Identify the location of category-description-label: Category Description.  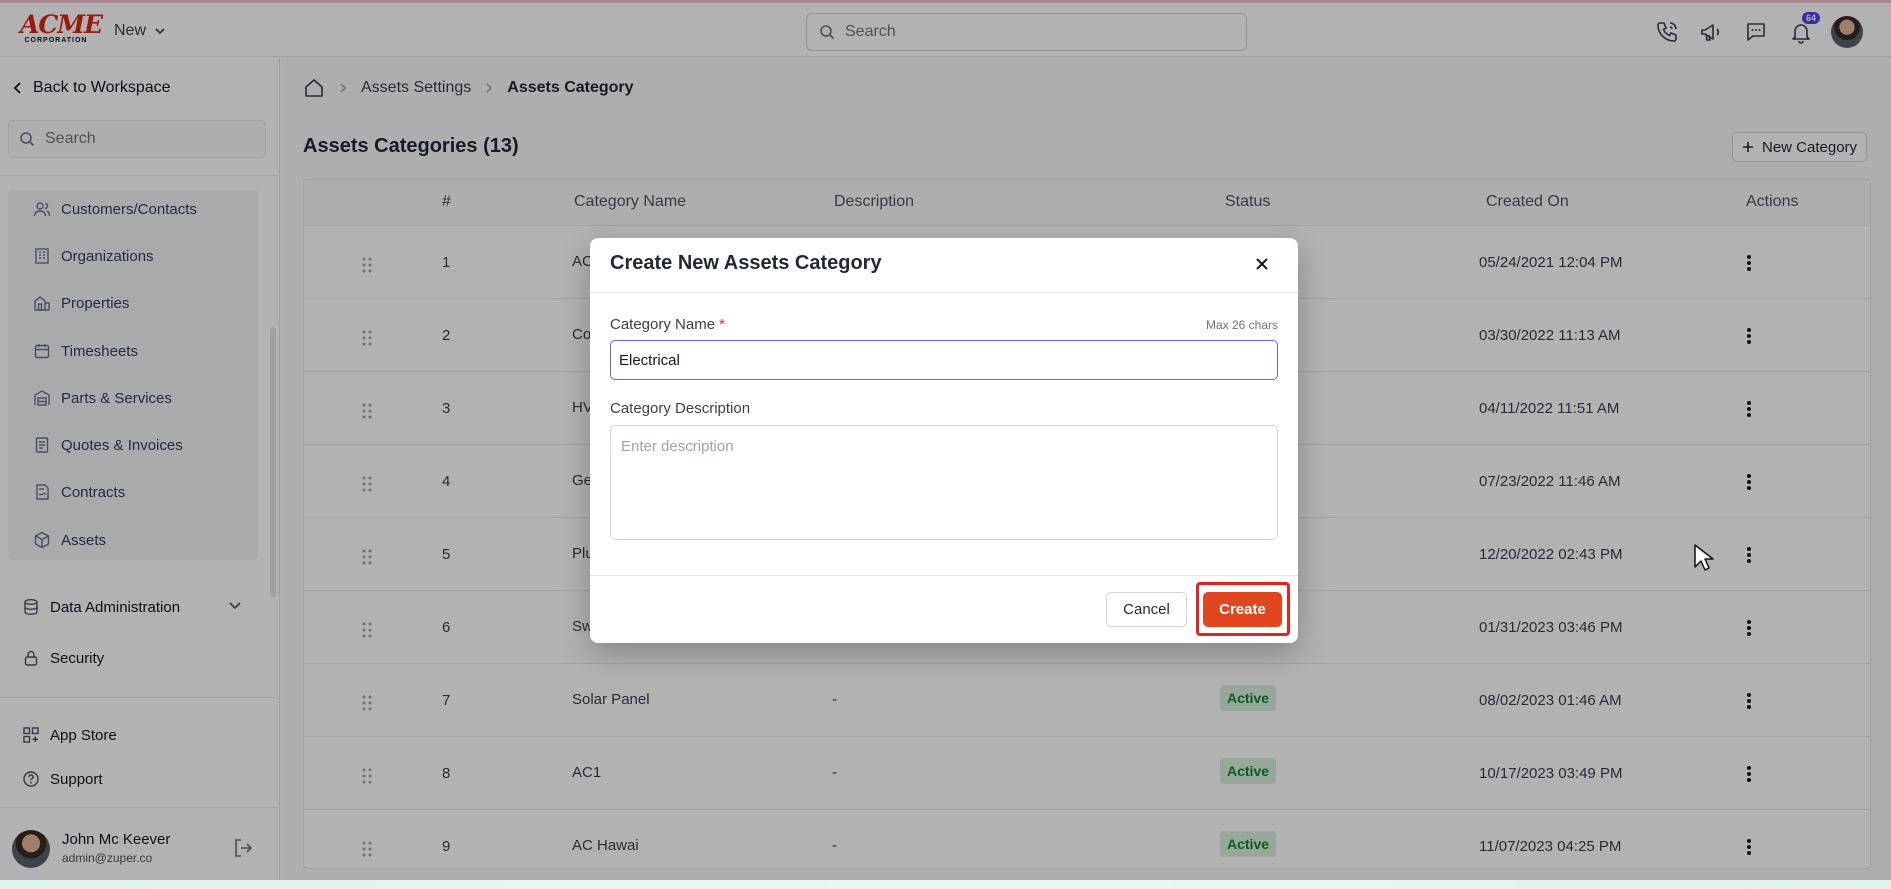
(680, 408).